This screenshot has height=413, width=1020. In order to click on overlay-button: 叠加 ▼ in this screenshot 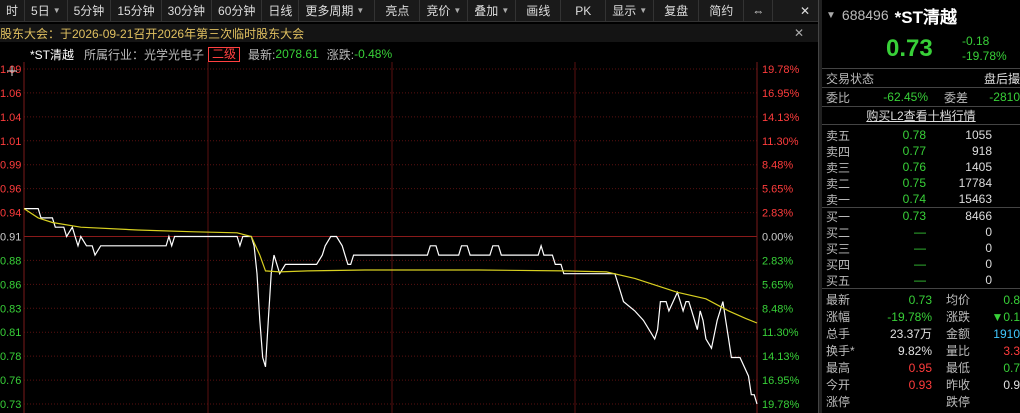, I will do `click(492, 10)`.